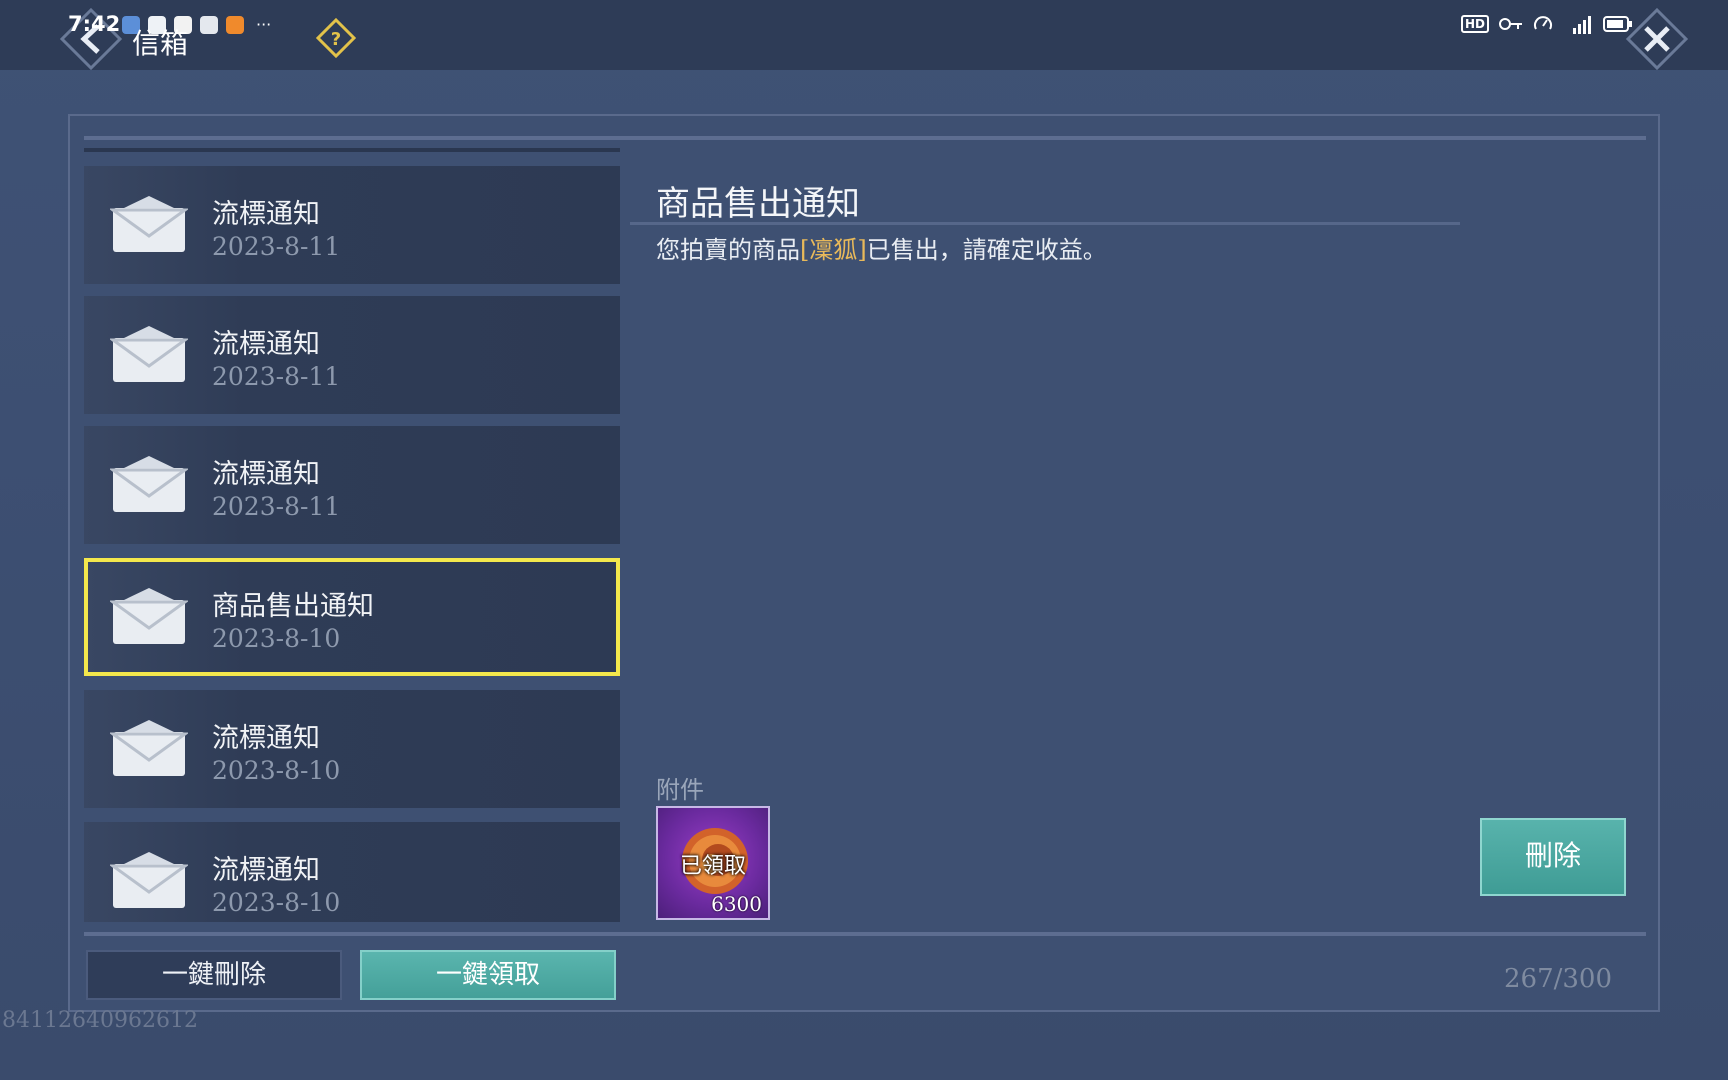 The height and width of the screenshot is (1080, 1728). Describe the element at coordinates (488, 975) in the screenshot. I see `claim-all-button: 一鍵領取` at that location.